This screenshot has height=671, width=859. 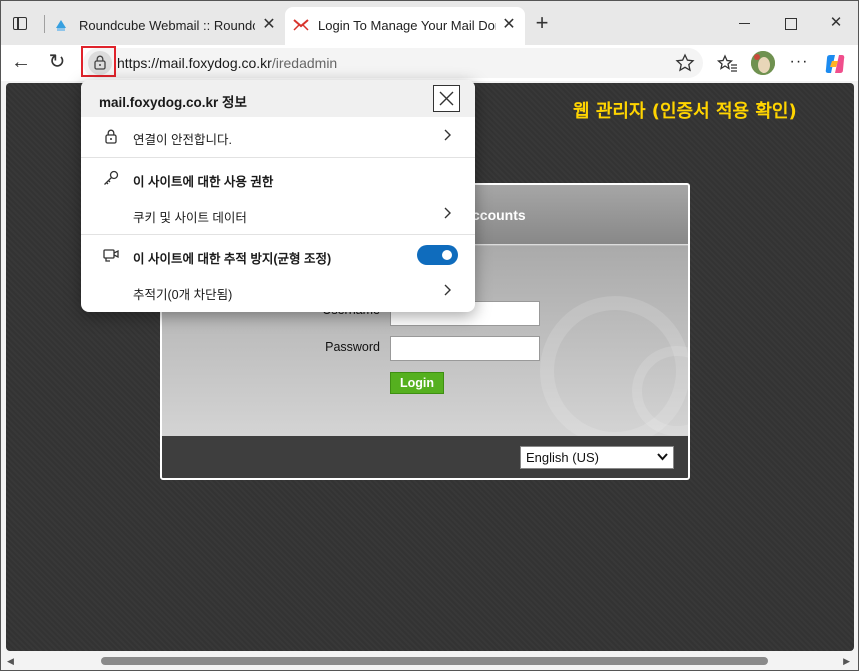 I want to click on avatar-image, so click(x=763, y=63).